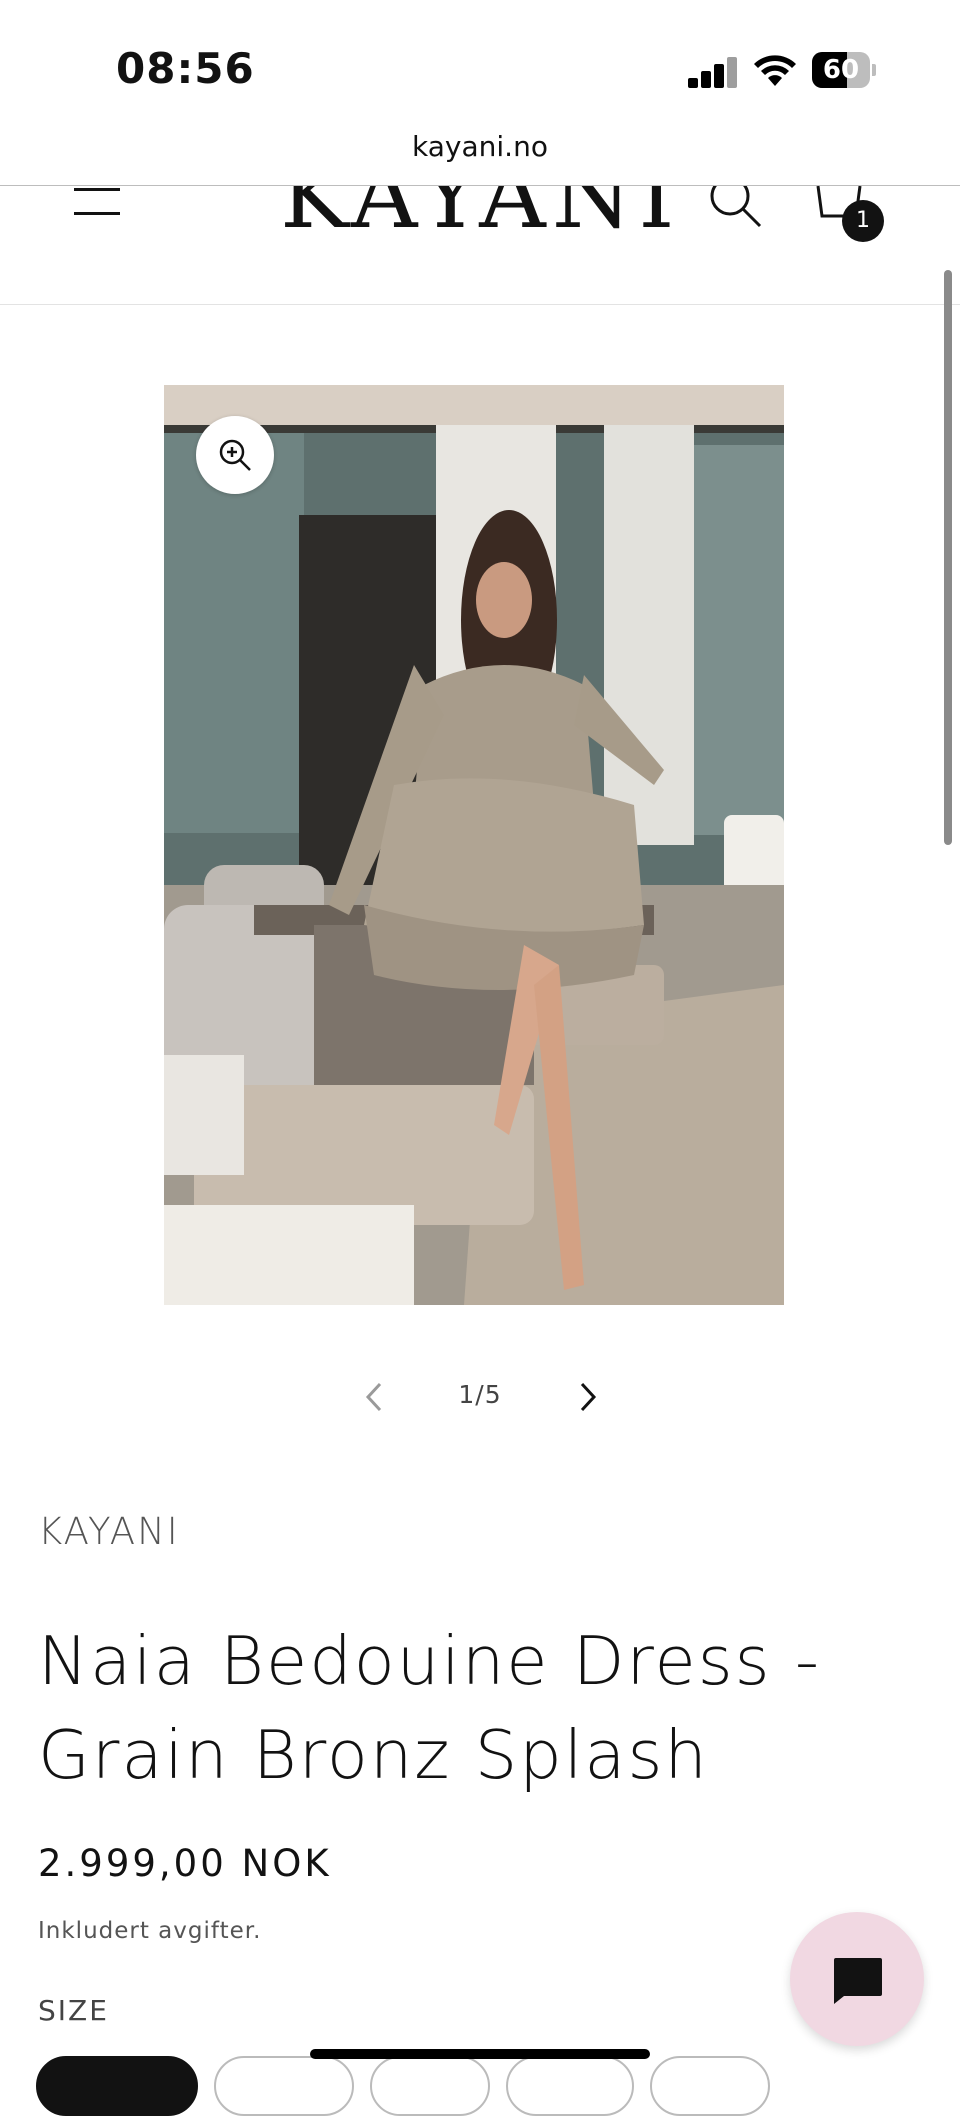 The image size is (960, 2116). I want to click on product-title: Naia Bedouine Dress - Grain Bronz Splash, so click(429, 1708).